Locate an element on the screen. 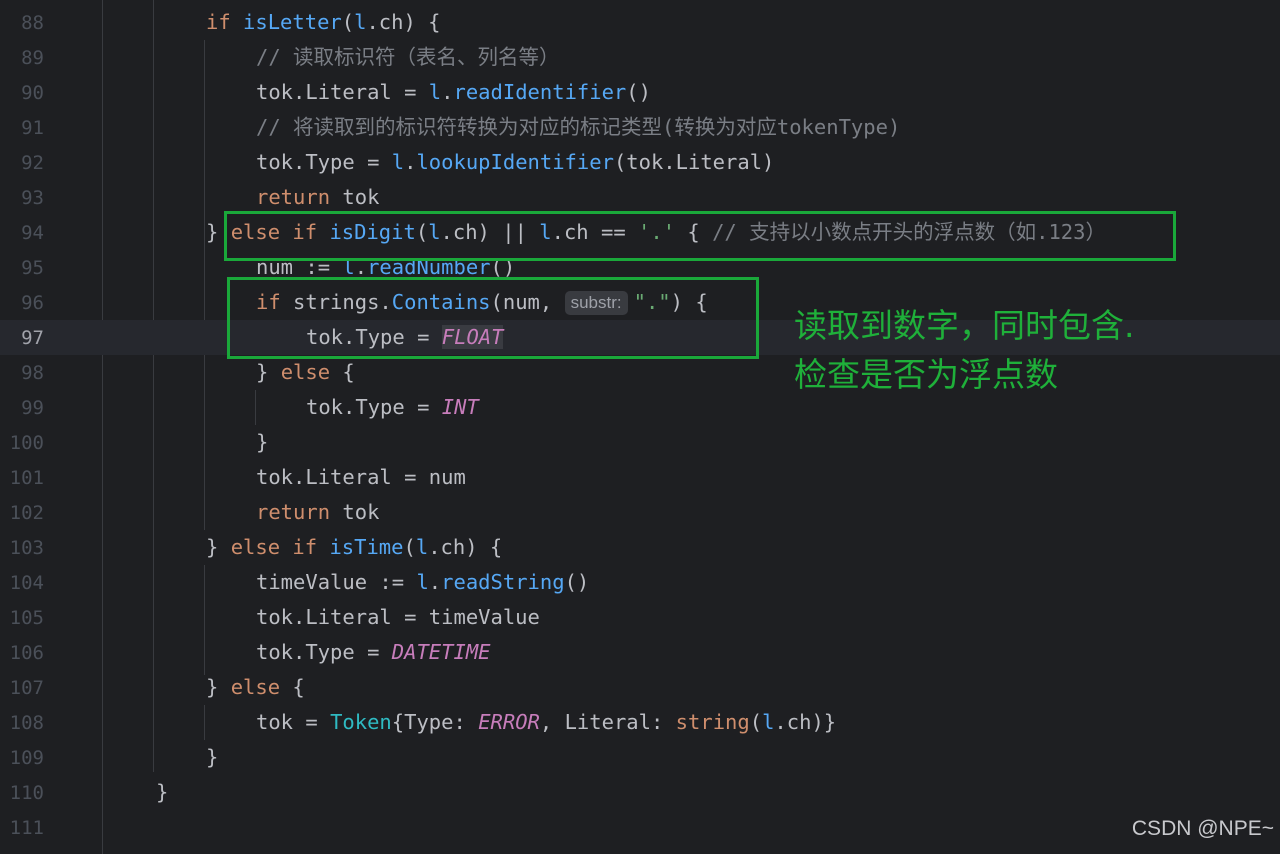 The width and height of the screenshot is (1280, 854). code-line: 93 return tok is located at coordinates (640, 197).